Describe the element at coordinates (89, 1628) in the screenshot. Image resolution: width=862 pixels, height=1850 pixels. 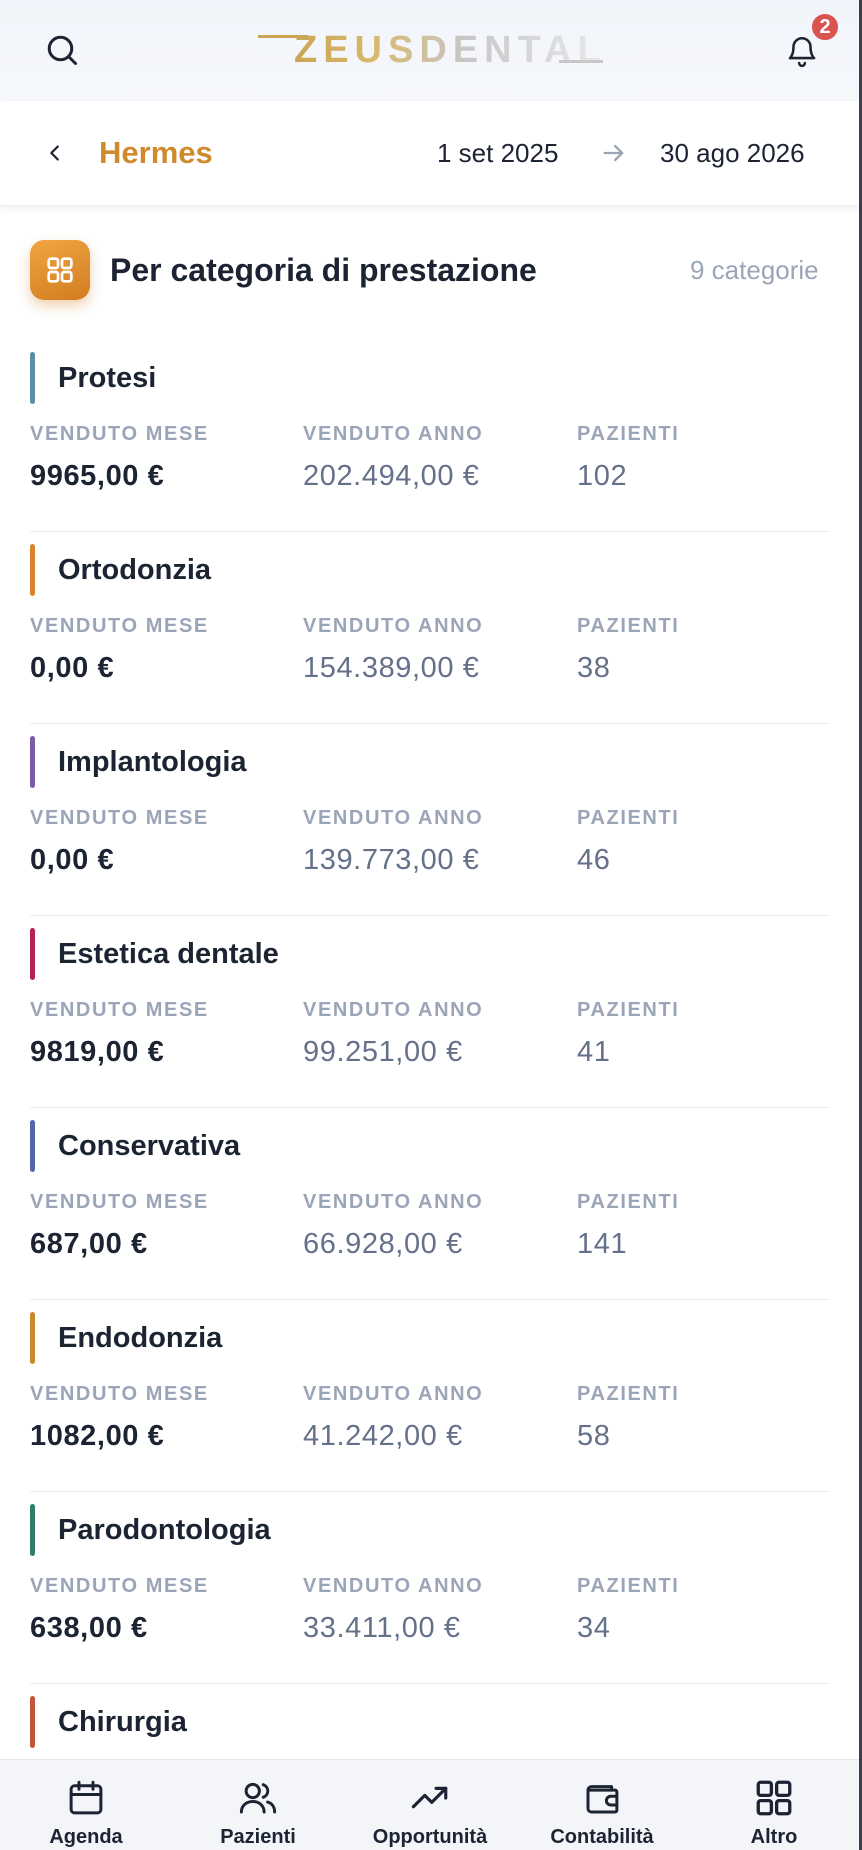
I see `month-sales-value: 638,00 €` at that location.